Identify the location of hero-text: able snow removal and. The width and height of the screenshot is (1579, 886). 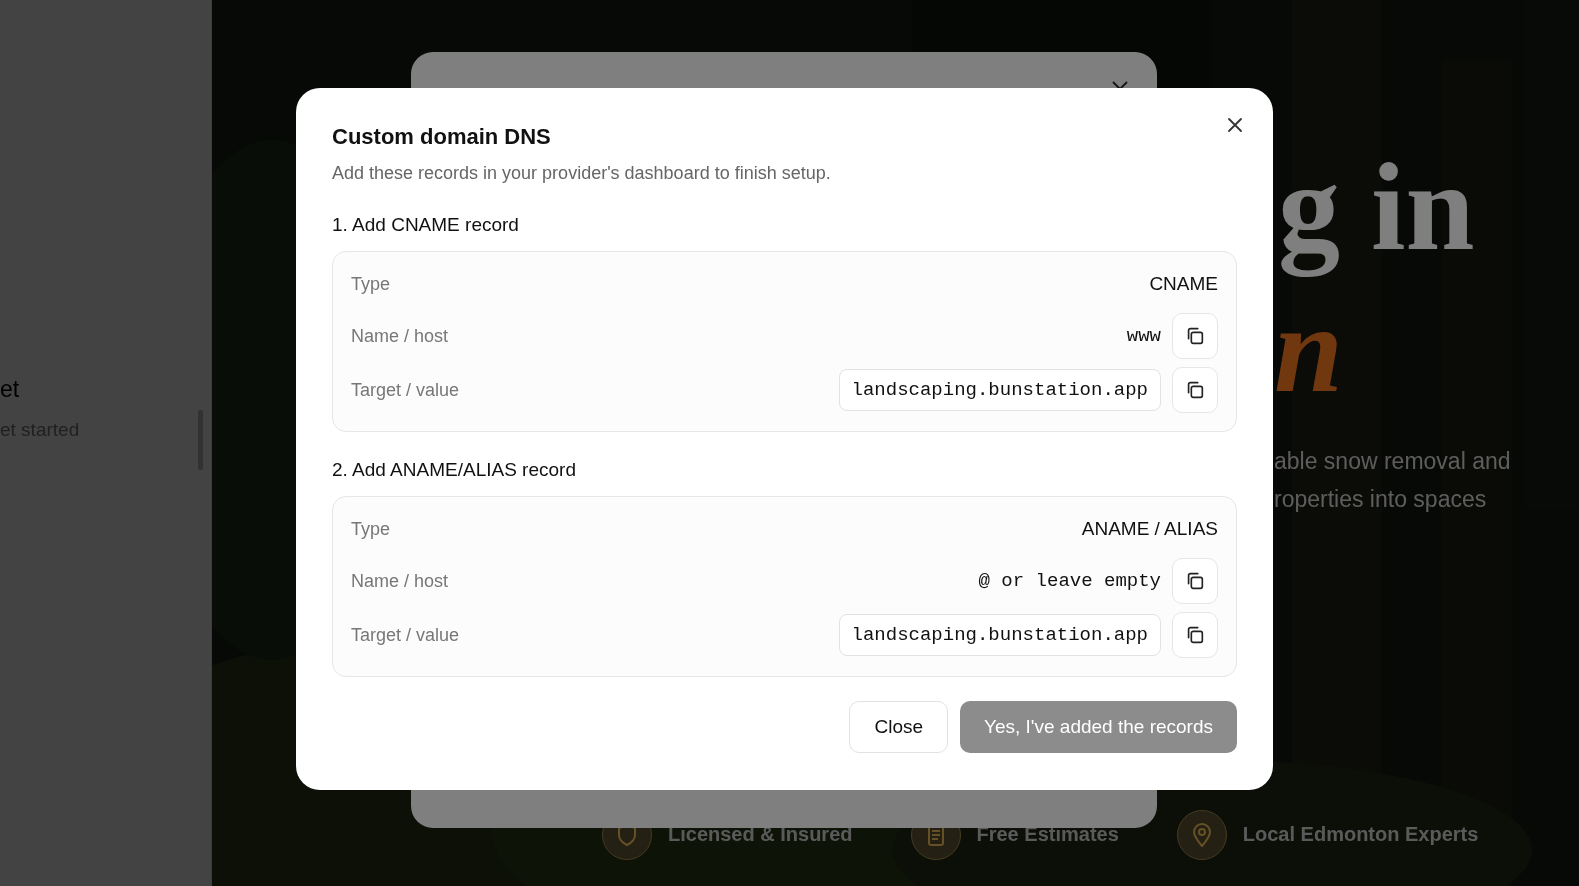
(1392, 461).